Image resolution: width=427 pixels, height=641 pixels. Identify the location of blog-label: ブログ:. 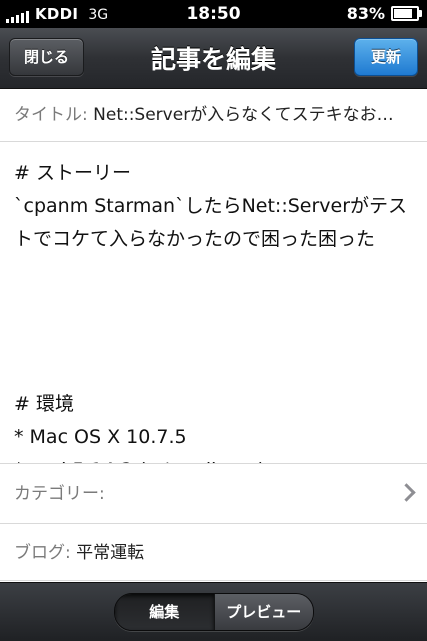
(42, 553).